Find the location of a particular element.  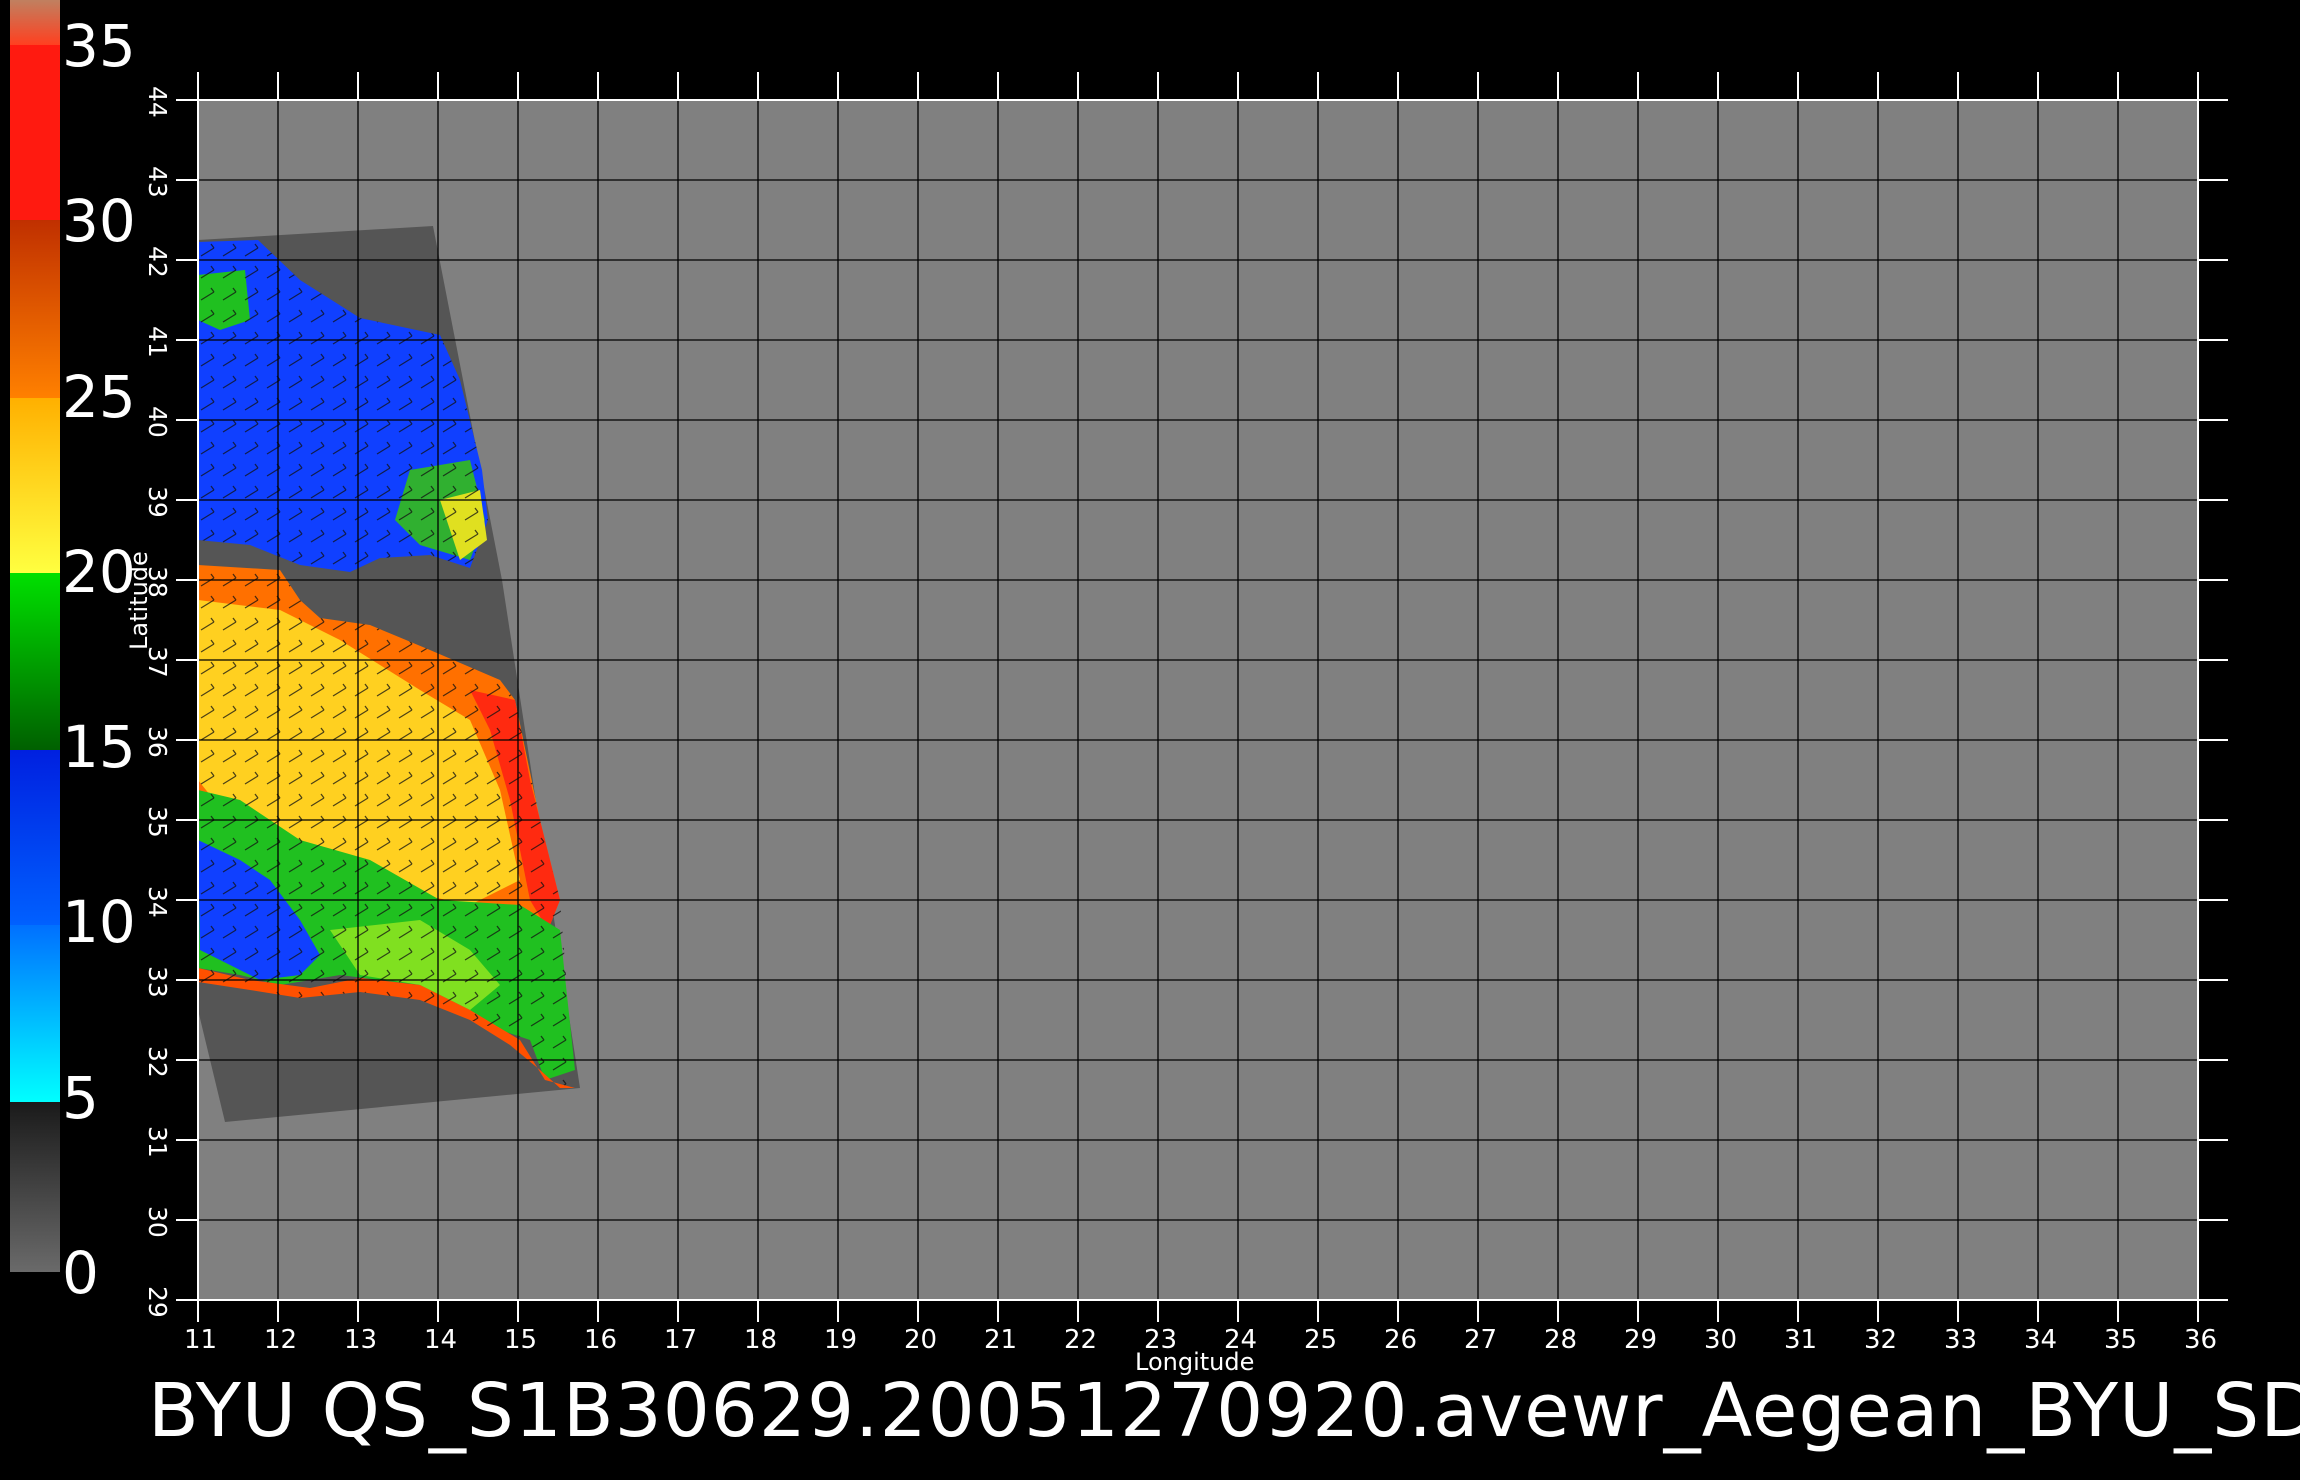

lat-tick-label: 30 is located at coordinates (157, 1222).